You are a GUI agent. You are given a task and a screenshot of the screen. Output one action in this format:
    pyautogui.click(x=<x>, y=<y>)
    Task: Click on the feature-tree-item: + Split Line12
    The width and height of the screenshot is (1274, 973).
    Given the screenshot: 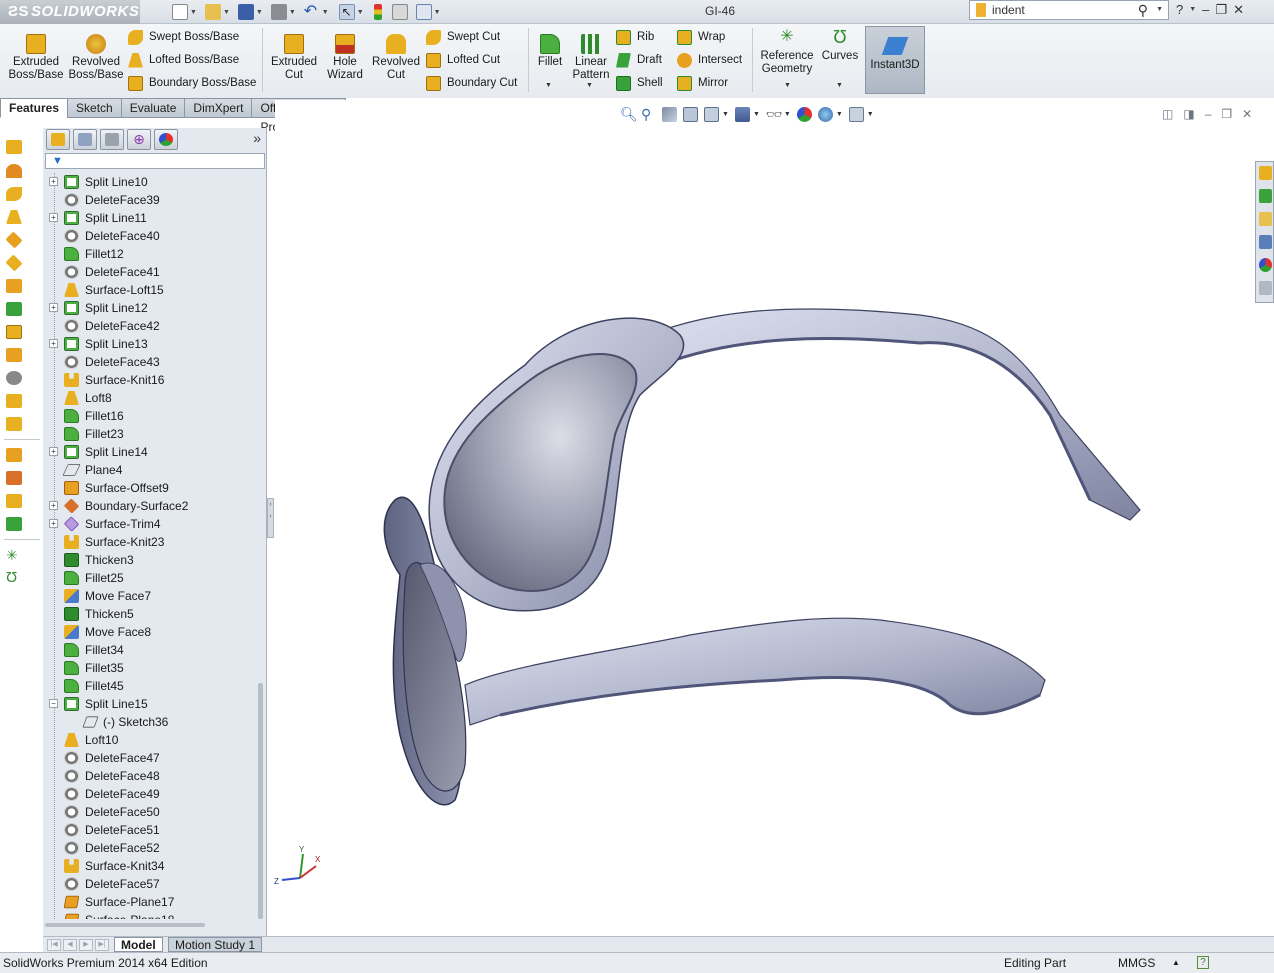 What is the action you would take?
    pyautogui.click(x=148, y=308)
    